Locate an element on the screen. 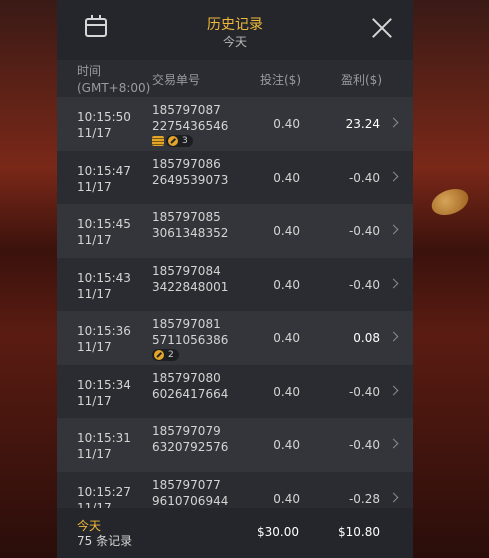 The width and height of the screenshot is (489, 558). date-filter-label: 今天 is located at coordinates (234, 42).